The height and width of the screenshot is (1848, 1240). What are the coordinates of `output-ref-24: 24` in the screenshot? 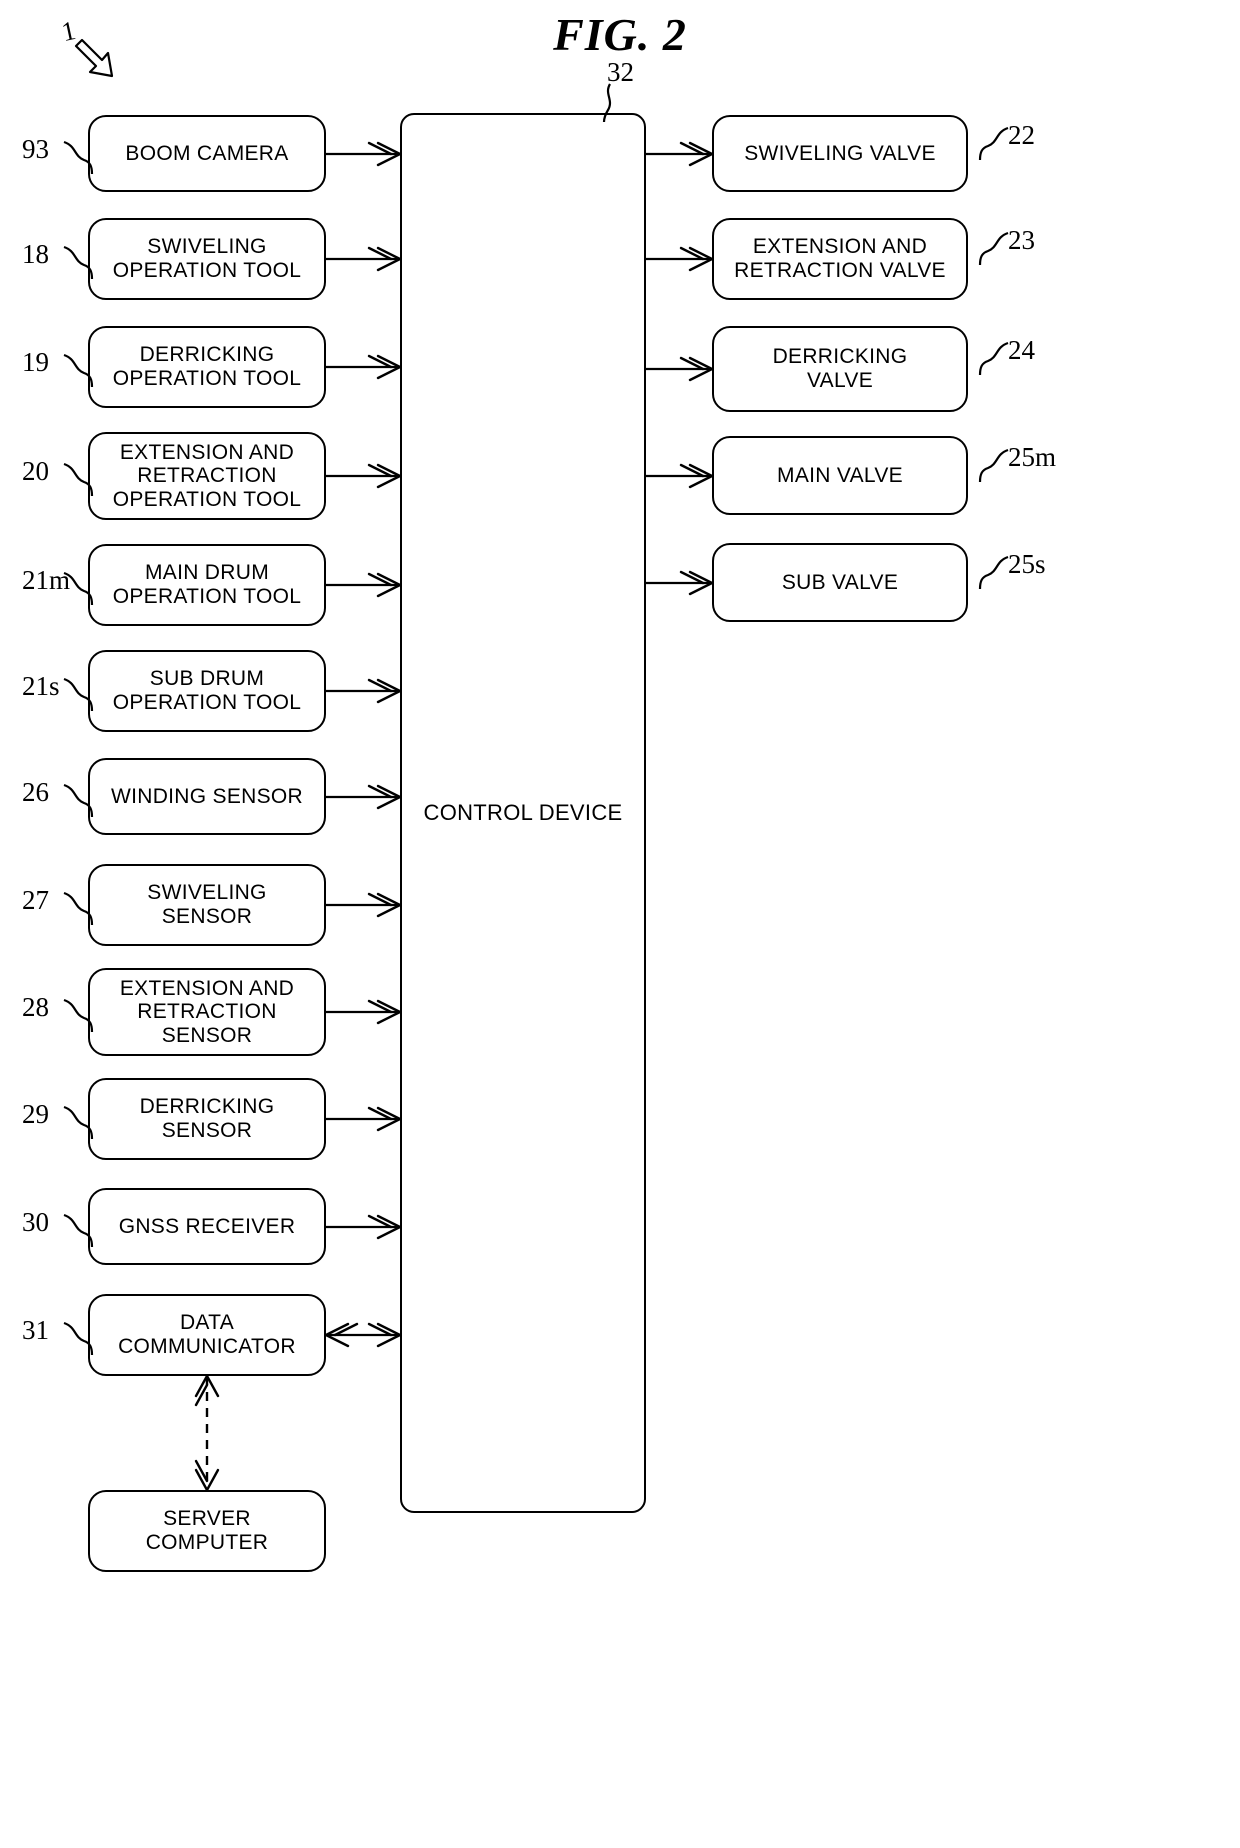 It's located at (1021, 350).